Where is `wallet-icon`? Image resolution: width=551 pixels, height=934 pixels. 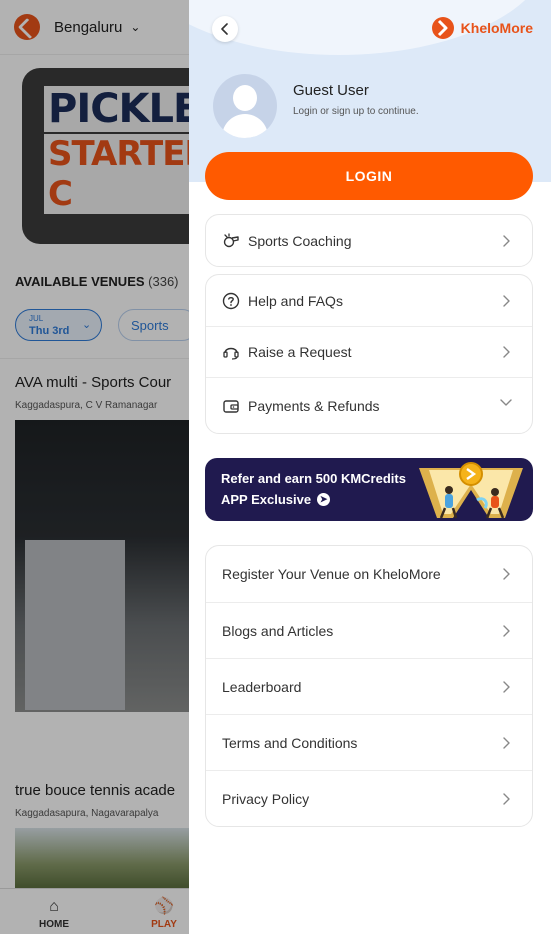 wallet-icon is located at coordinates (231, 406).